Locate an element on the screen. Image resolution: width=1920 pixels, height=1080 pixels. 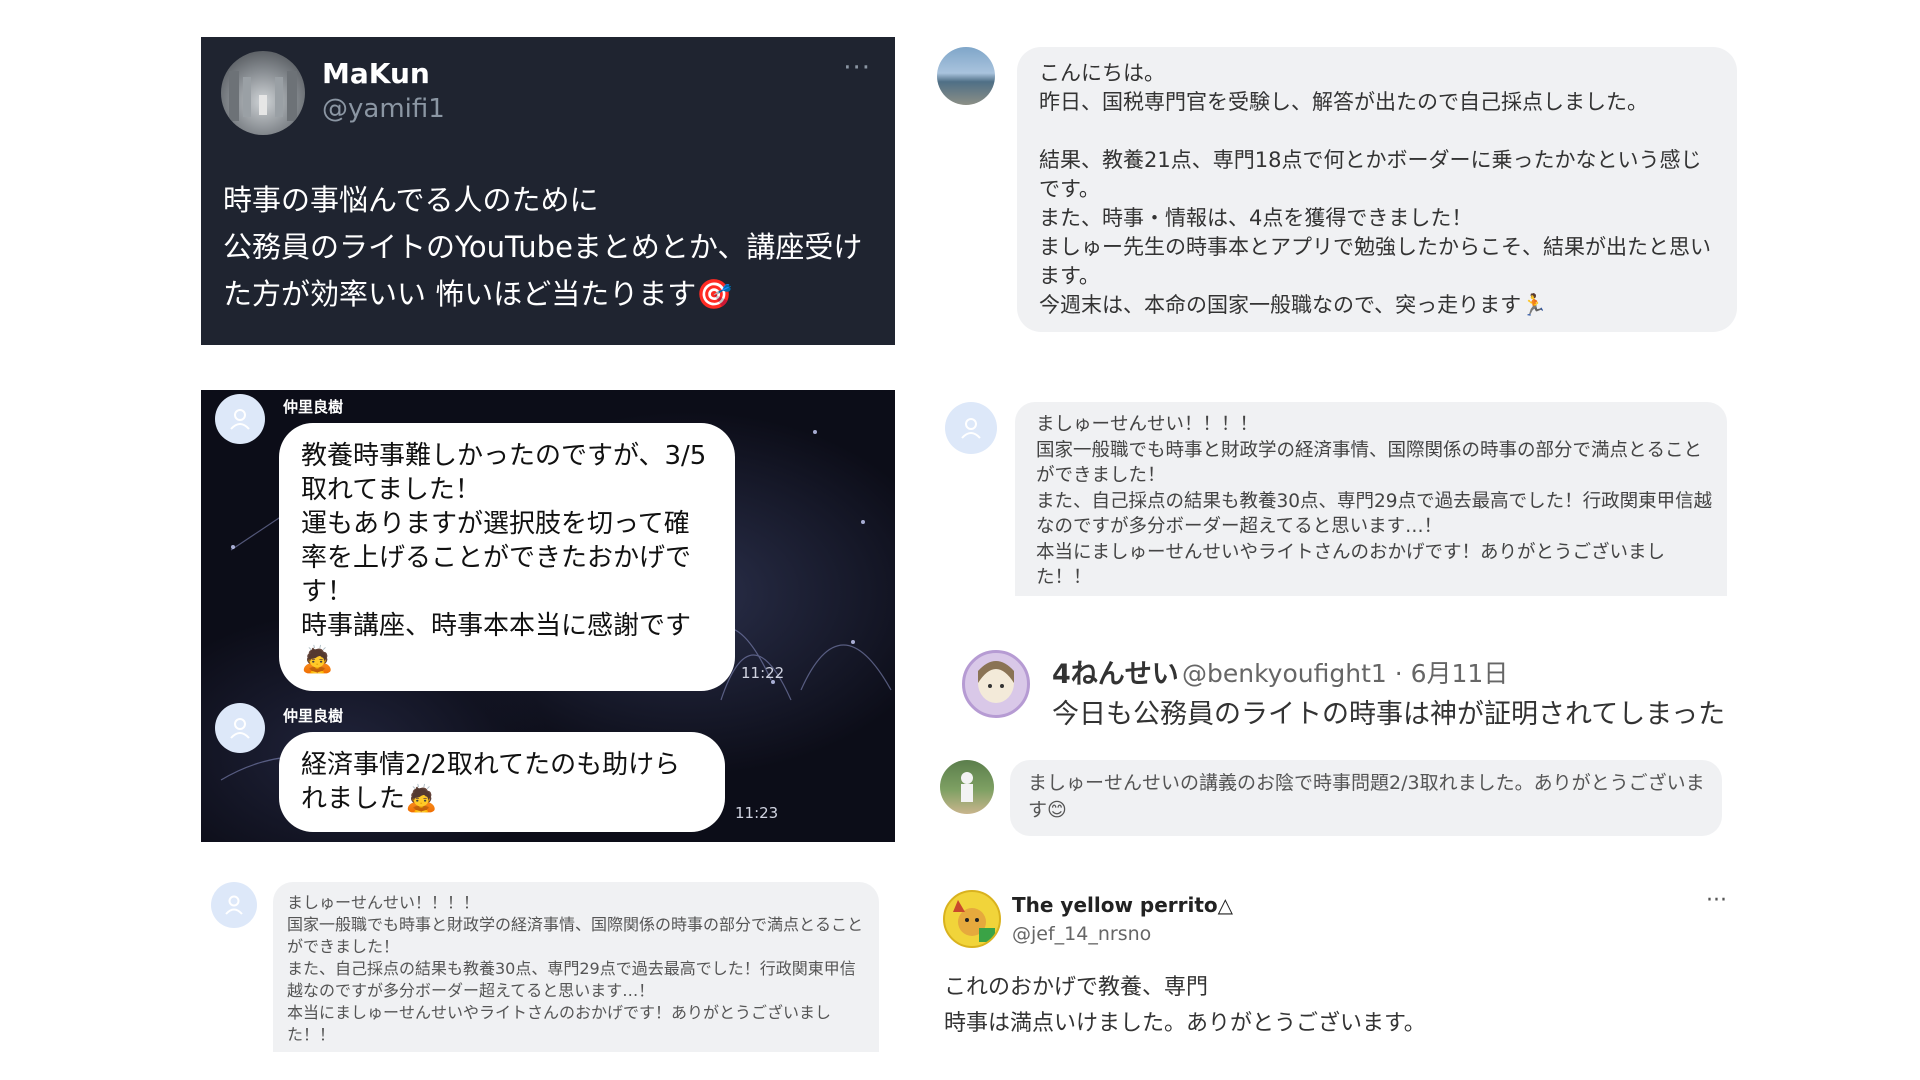
anime-character-icon is located at coordinates (996, 682).